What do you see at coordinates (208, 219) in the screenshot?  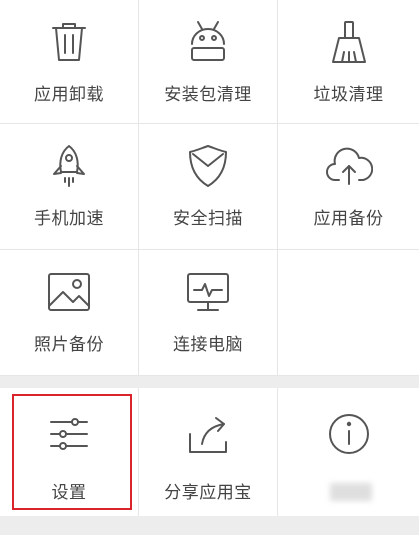 I see `tool-label: 安全扫描` at bounding box center [208, 219].